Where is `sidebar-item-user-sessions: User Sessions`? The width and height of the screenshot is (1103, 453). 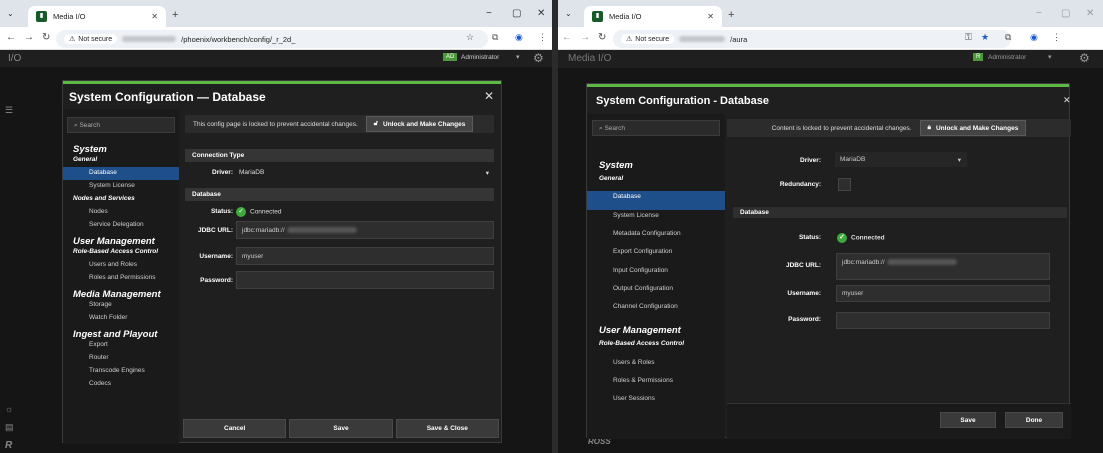
sidebar-item-user-sessions: User Sessions is located at coordinates (634, 398).